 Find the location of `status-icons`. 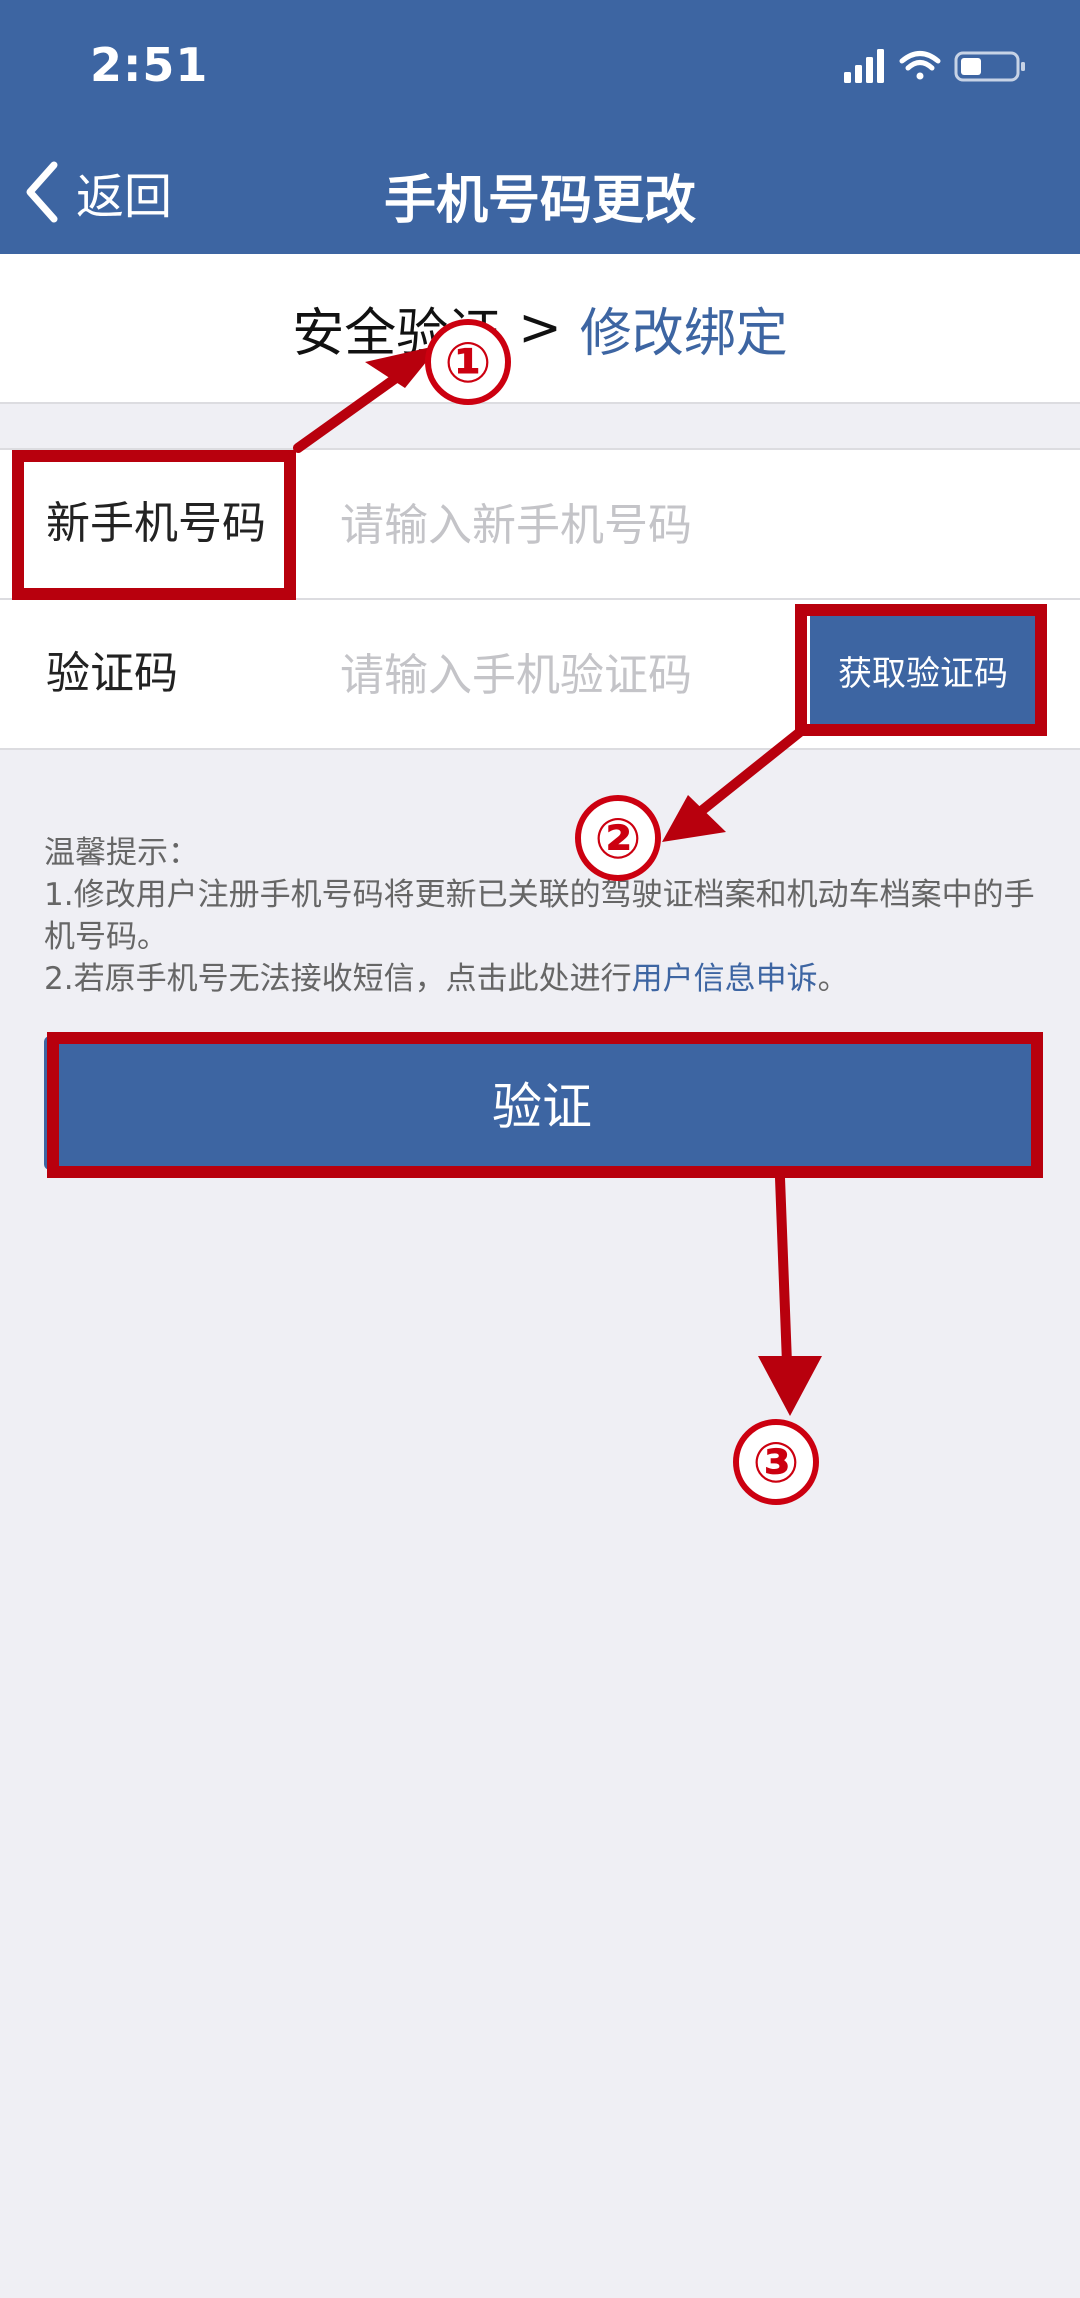

status-icons is located at coordinates (934, 66).